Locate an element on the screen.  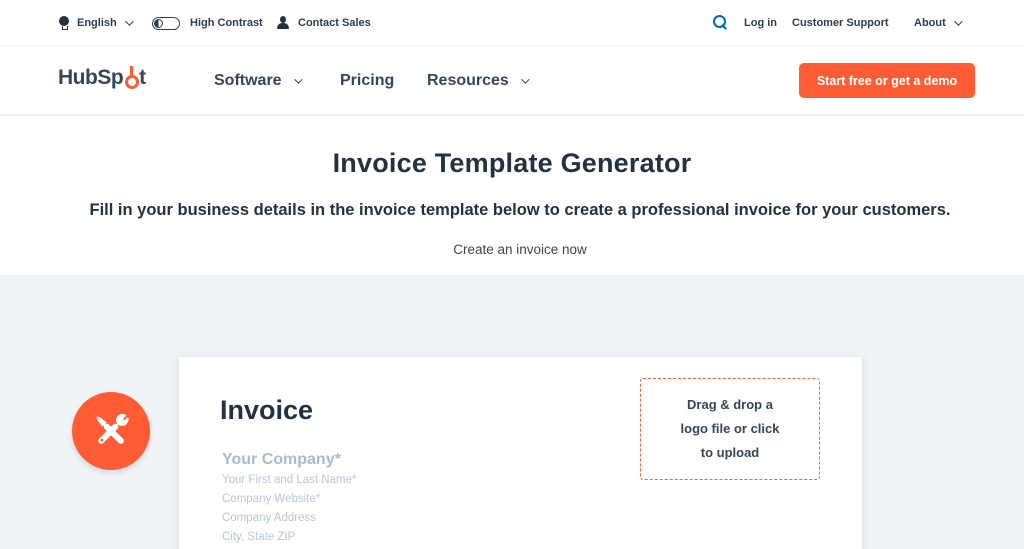
login-label: Log in is located at coordinates (760, 23).